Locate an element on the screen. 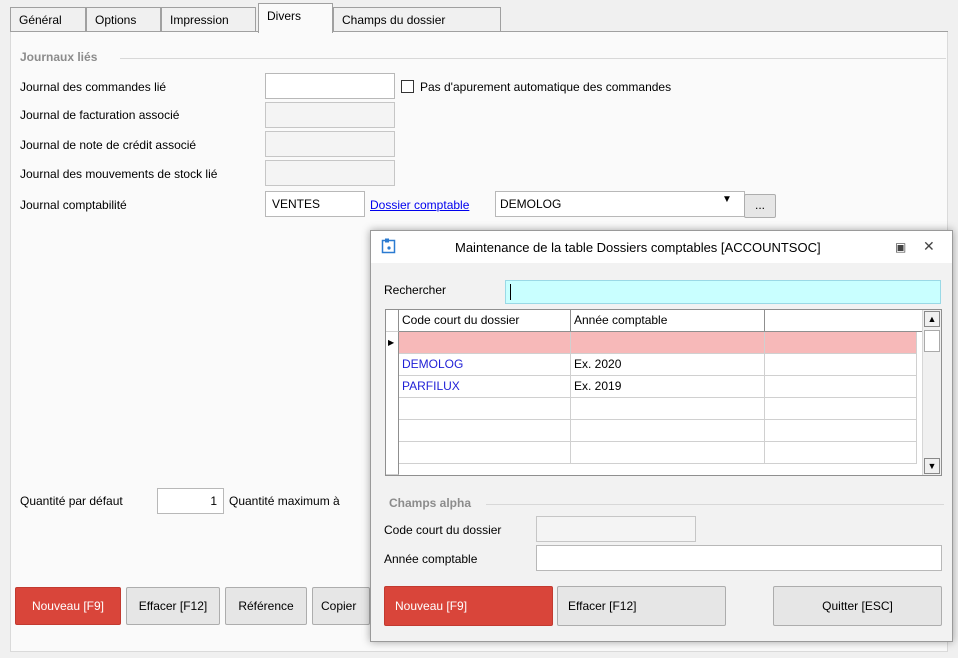 The image size is (958, 658). input-annee-comptable is located at coordinates (739, 558).